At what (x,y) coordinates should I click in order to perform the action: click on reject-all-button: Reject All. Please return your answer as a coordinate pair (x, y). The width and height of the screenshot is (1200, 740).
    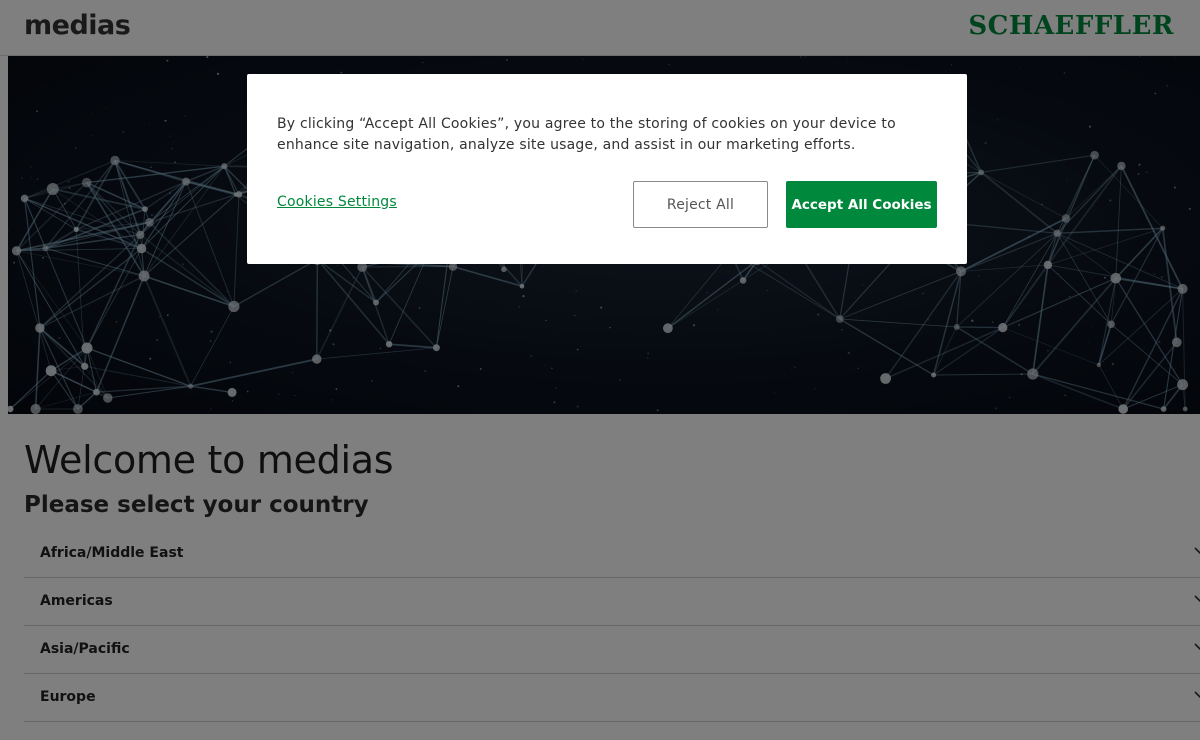
    Looking at the image, I should click on (700, 204).